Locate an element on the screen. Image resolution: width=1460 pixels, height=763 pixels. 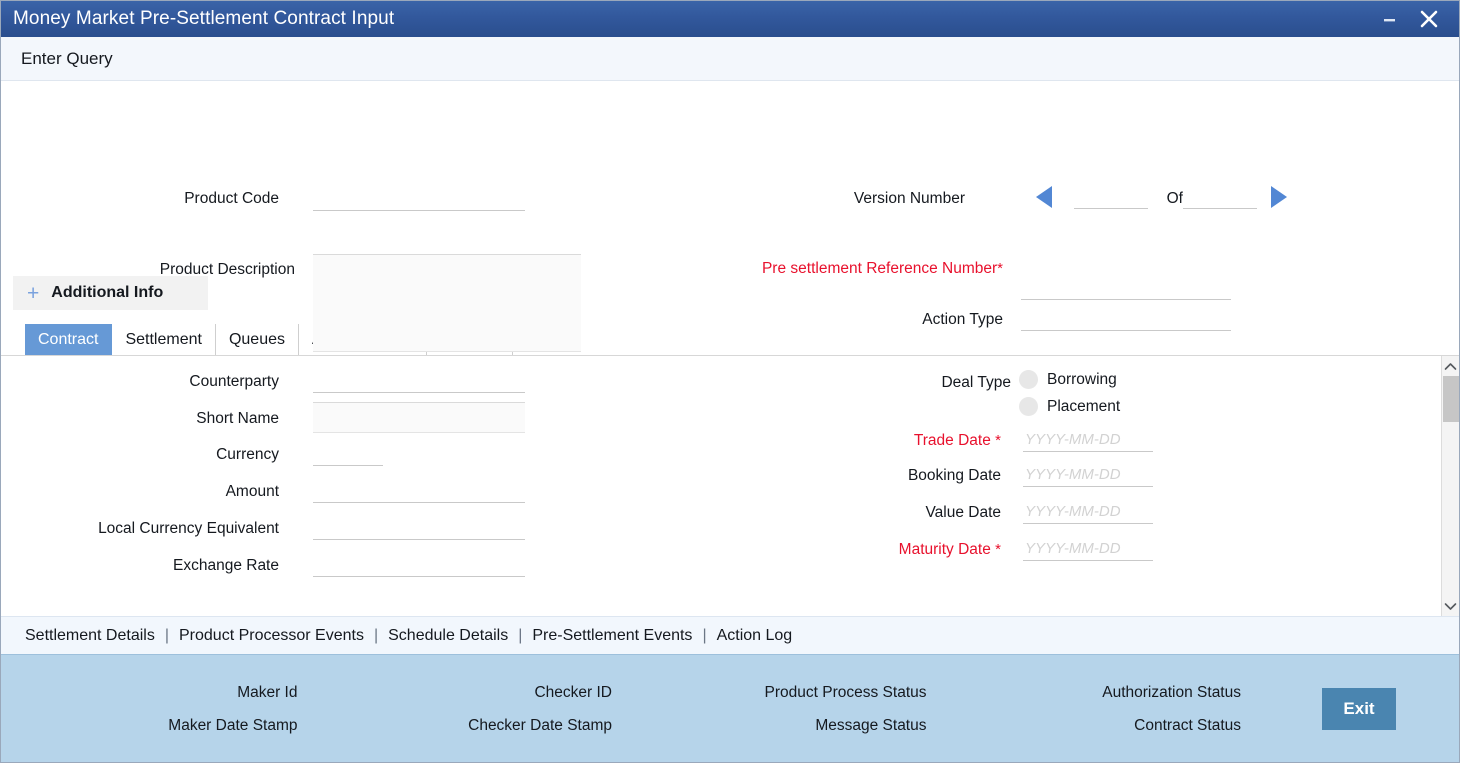
exit-button: Exit is located at coordinates (1359, 708).